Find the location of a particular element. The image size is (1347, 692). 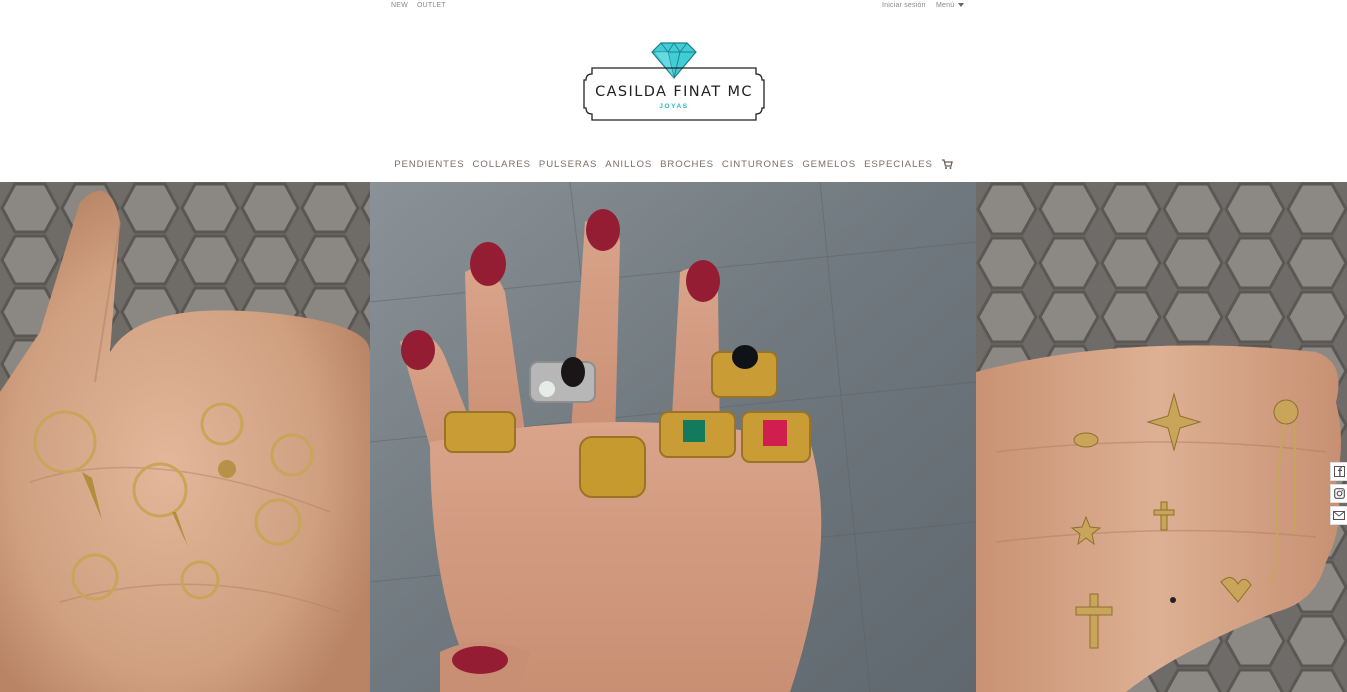

instagram-icon is located at coordinates (1338, 493).